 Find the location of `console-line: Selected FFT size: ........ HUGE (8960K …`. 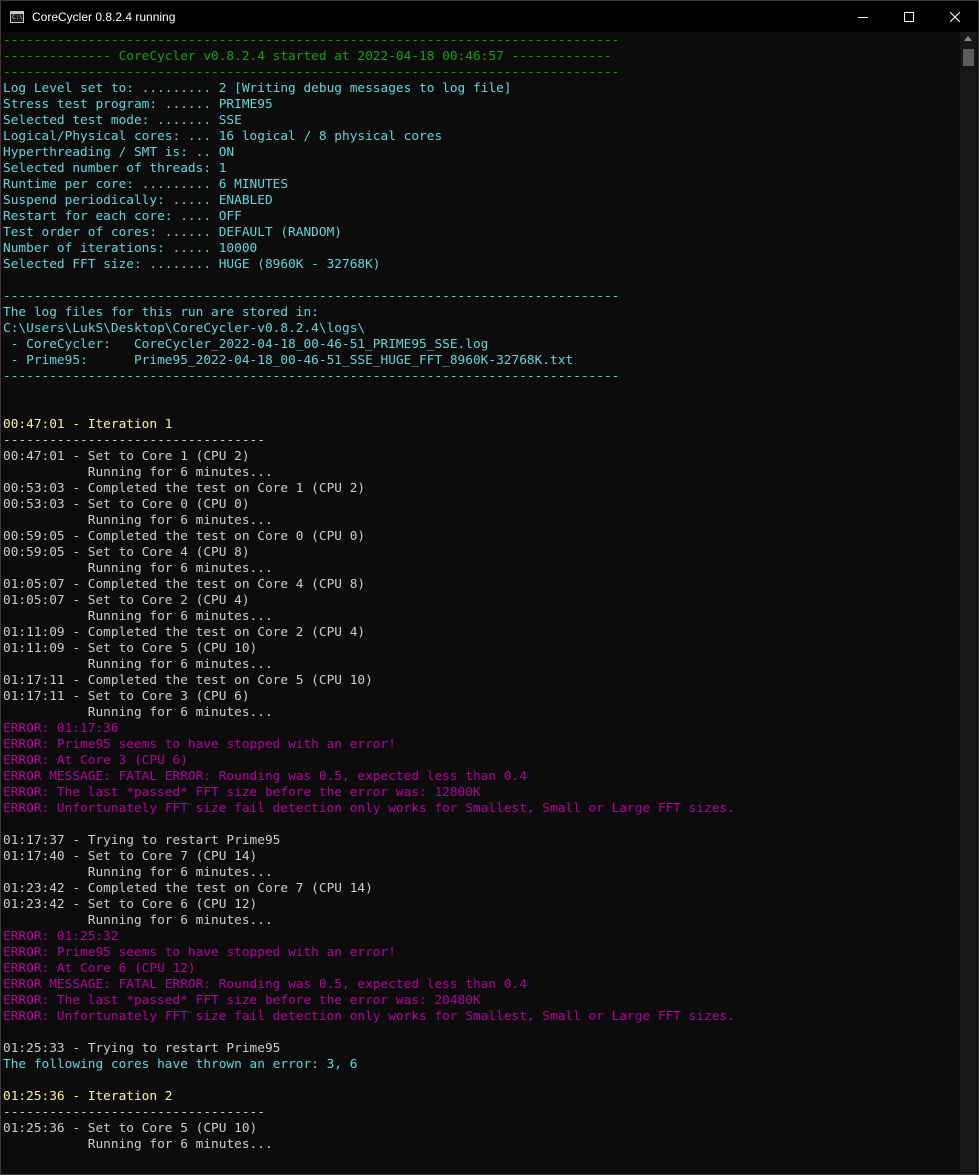

console-line: Selected FFT size: ........ HUGE (8960K … is located at coordinates (192, 264).